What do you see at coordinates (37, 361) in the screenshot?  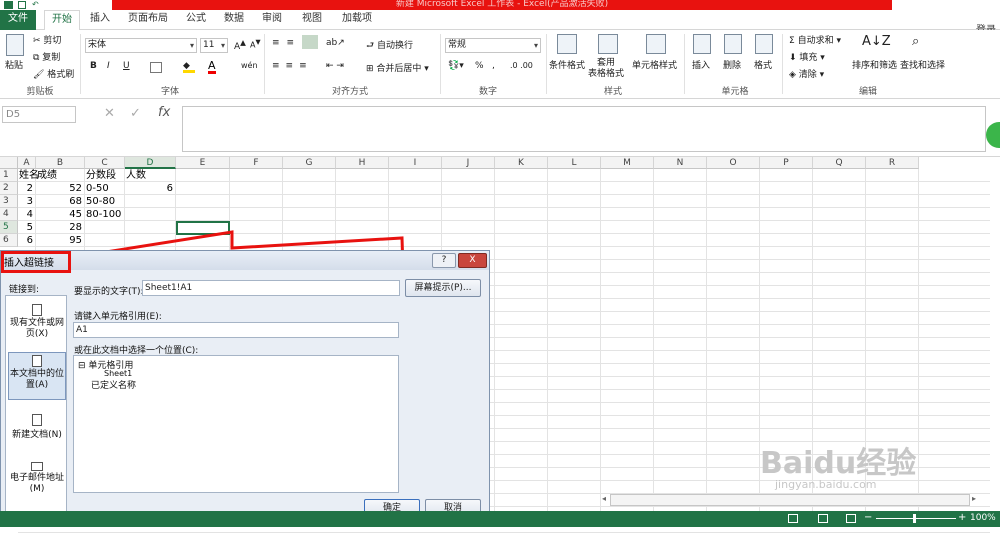 I see `document-place-icon` at bounding box center [37, 361].